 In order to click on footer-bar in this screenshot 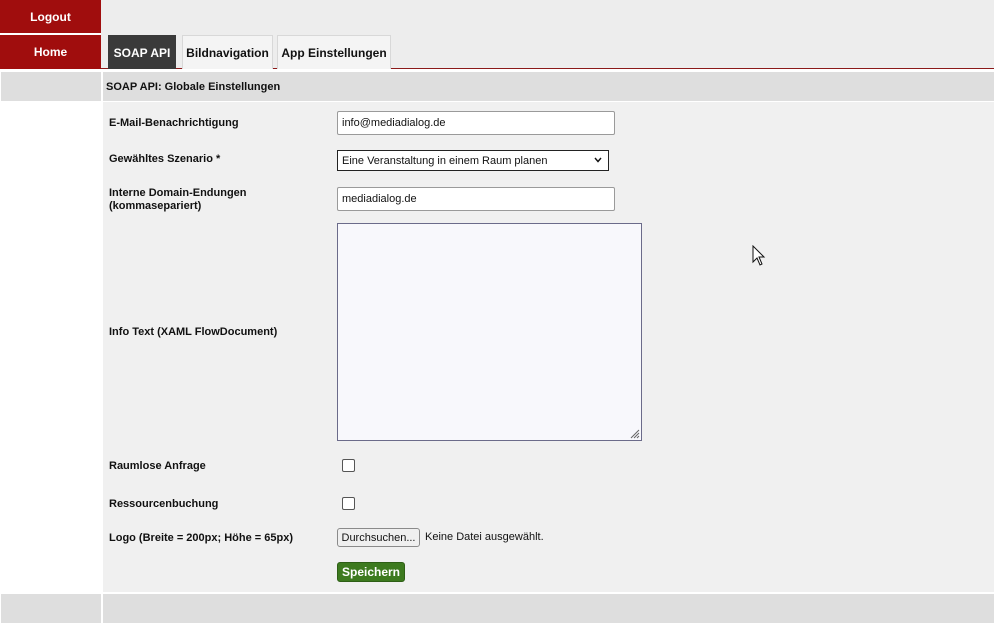, I will do `click(548, 608)`.